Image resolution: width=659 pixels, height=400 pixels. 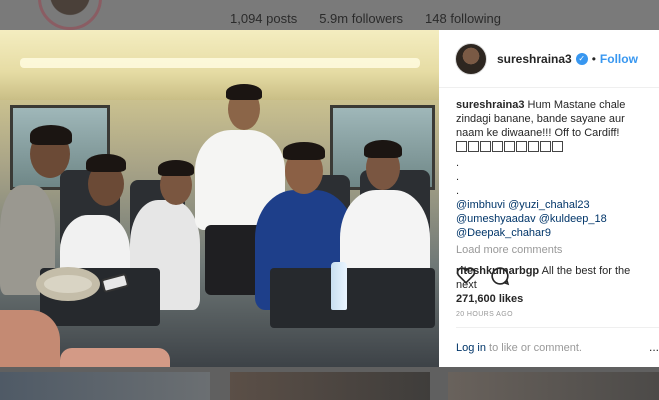 I want to click on login-prompt: Log in to like or comment., so click(x=519, y=348).